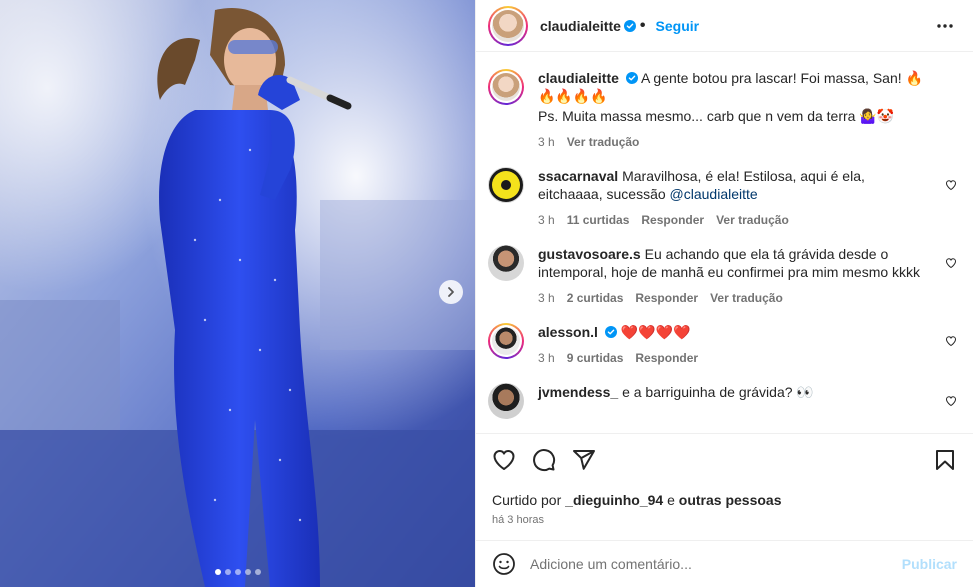 The image size is (973, 587). Describe the element at coordinates (718, 392) in the screenshot. I see `comment-text: e a barriguinha de grávida? 👀` at that location.